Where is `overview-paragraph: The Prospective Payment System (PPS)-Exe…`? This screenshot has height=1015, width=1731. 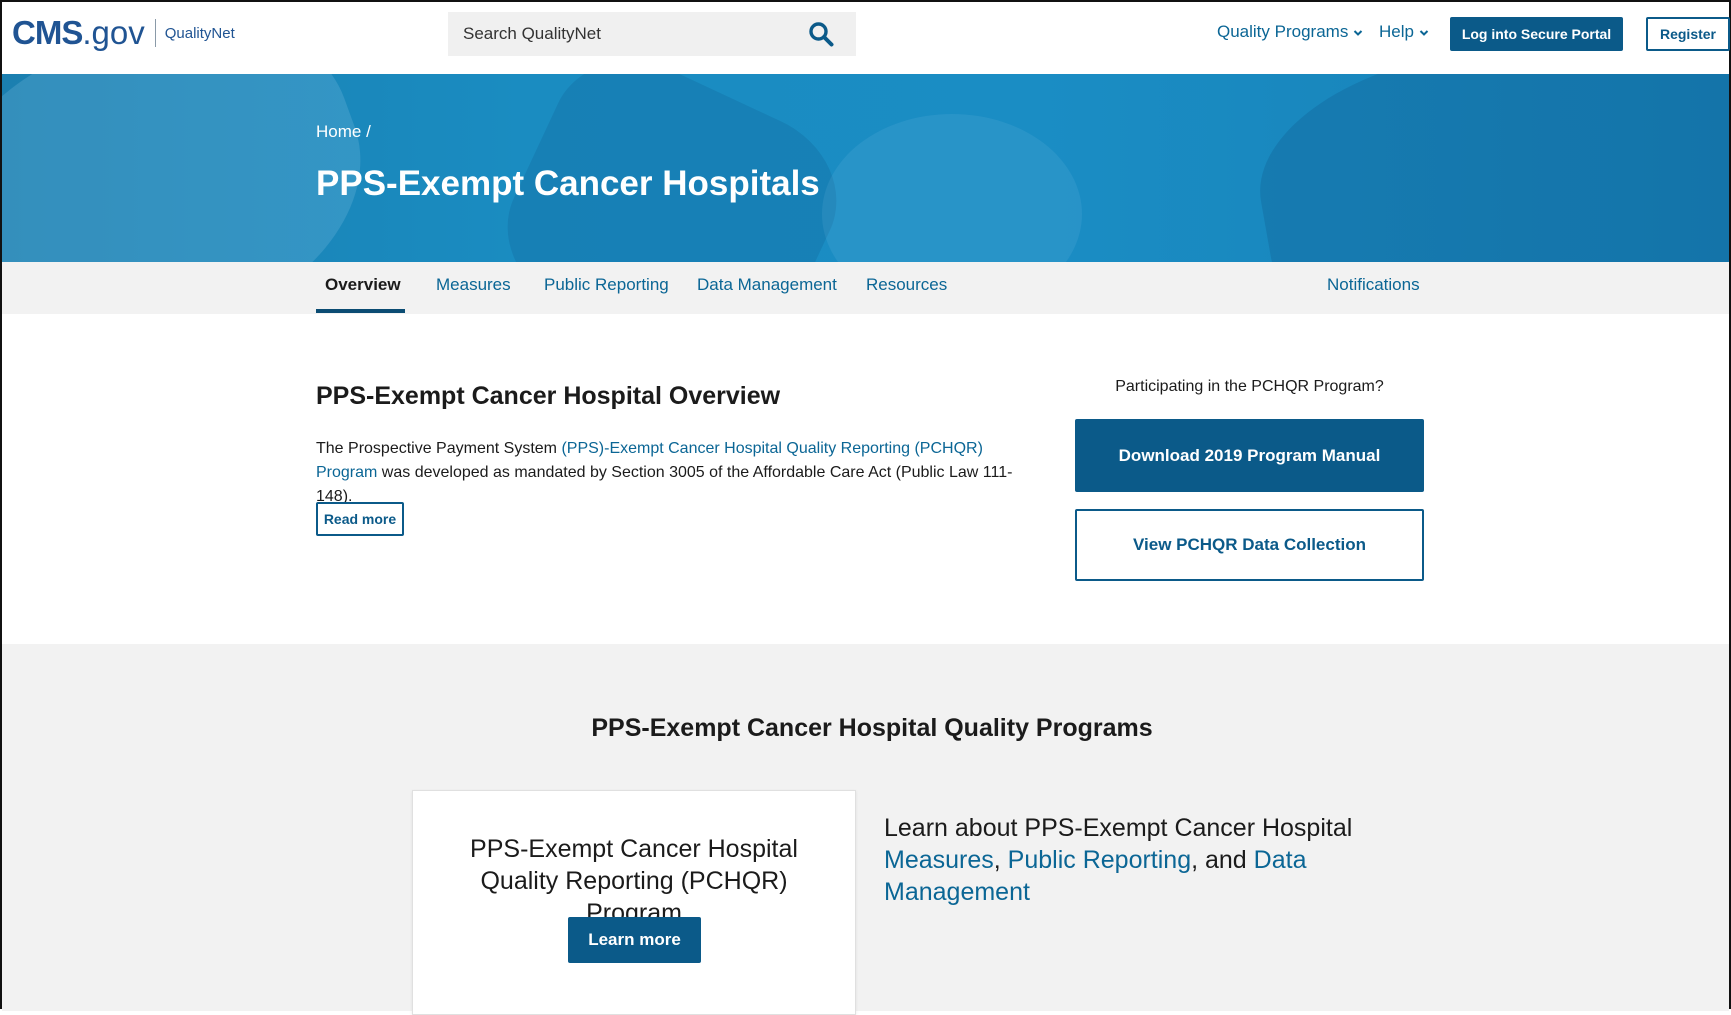
overview-paragraph: The Prospective Payment System (PPS)-Exe… is located at coordinates (681, 473).